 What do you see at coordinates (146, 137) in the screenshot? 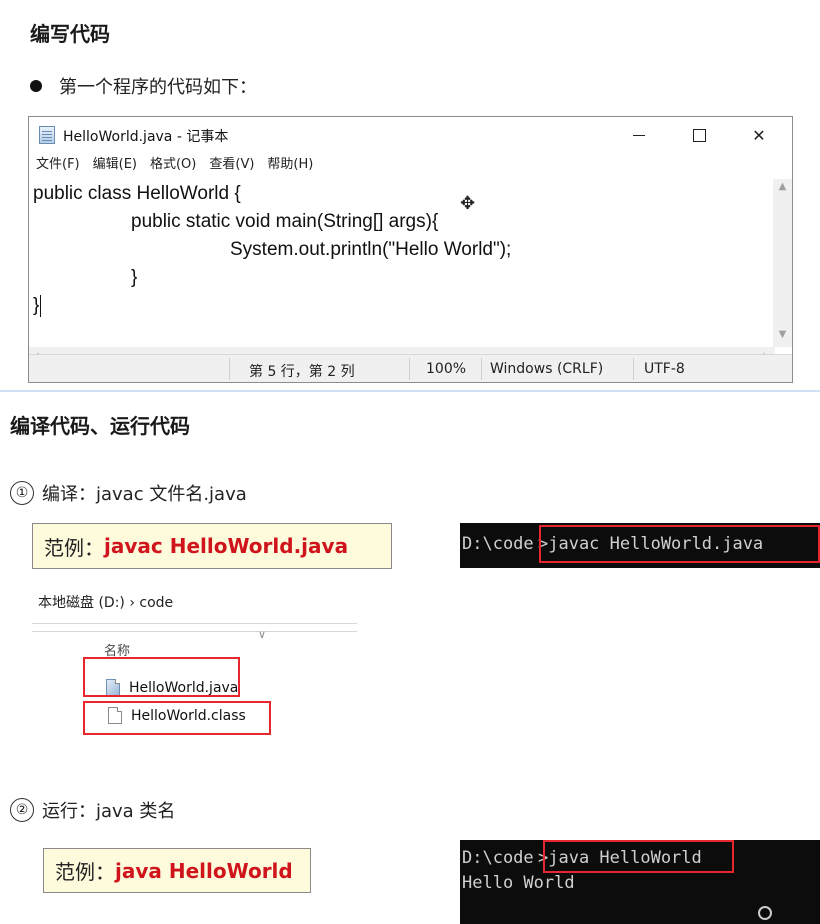
I see `notepad-title: HelloWorld.java - 记事本` at bounding box center [146, 137].